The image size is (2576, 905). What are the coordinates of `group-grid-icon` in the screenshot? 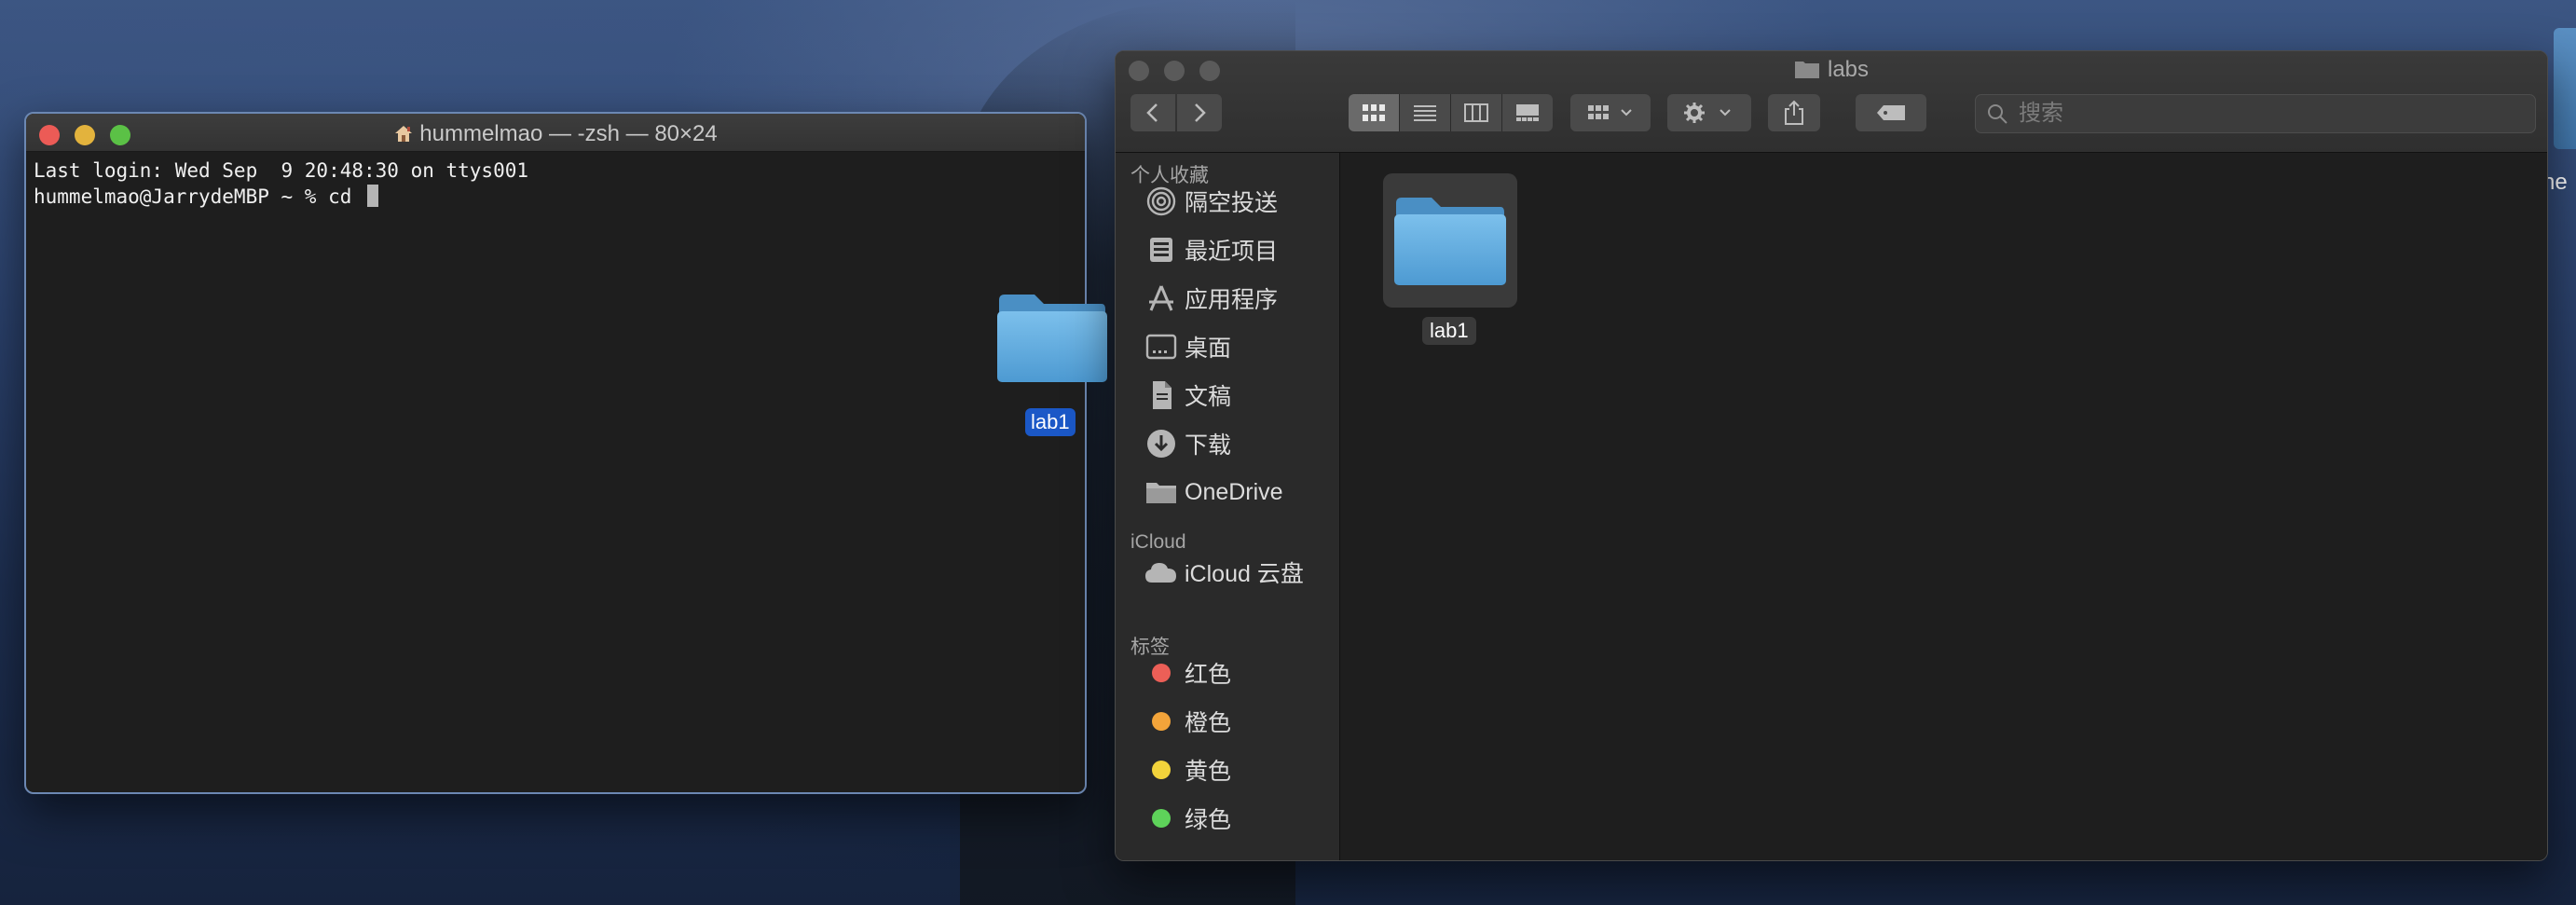 It's located at (1610, 112).